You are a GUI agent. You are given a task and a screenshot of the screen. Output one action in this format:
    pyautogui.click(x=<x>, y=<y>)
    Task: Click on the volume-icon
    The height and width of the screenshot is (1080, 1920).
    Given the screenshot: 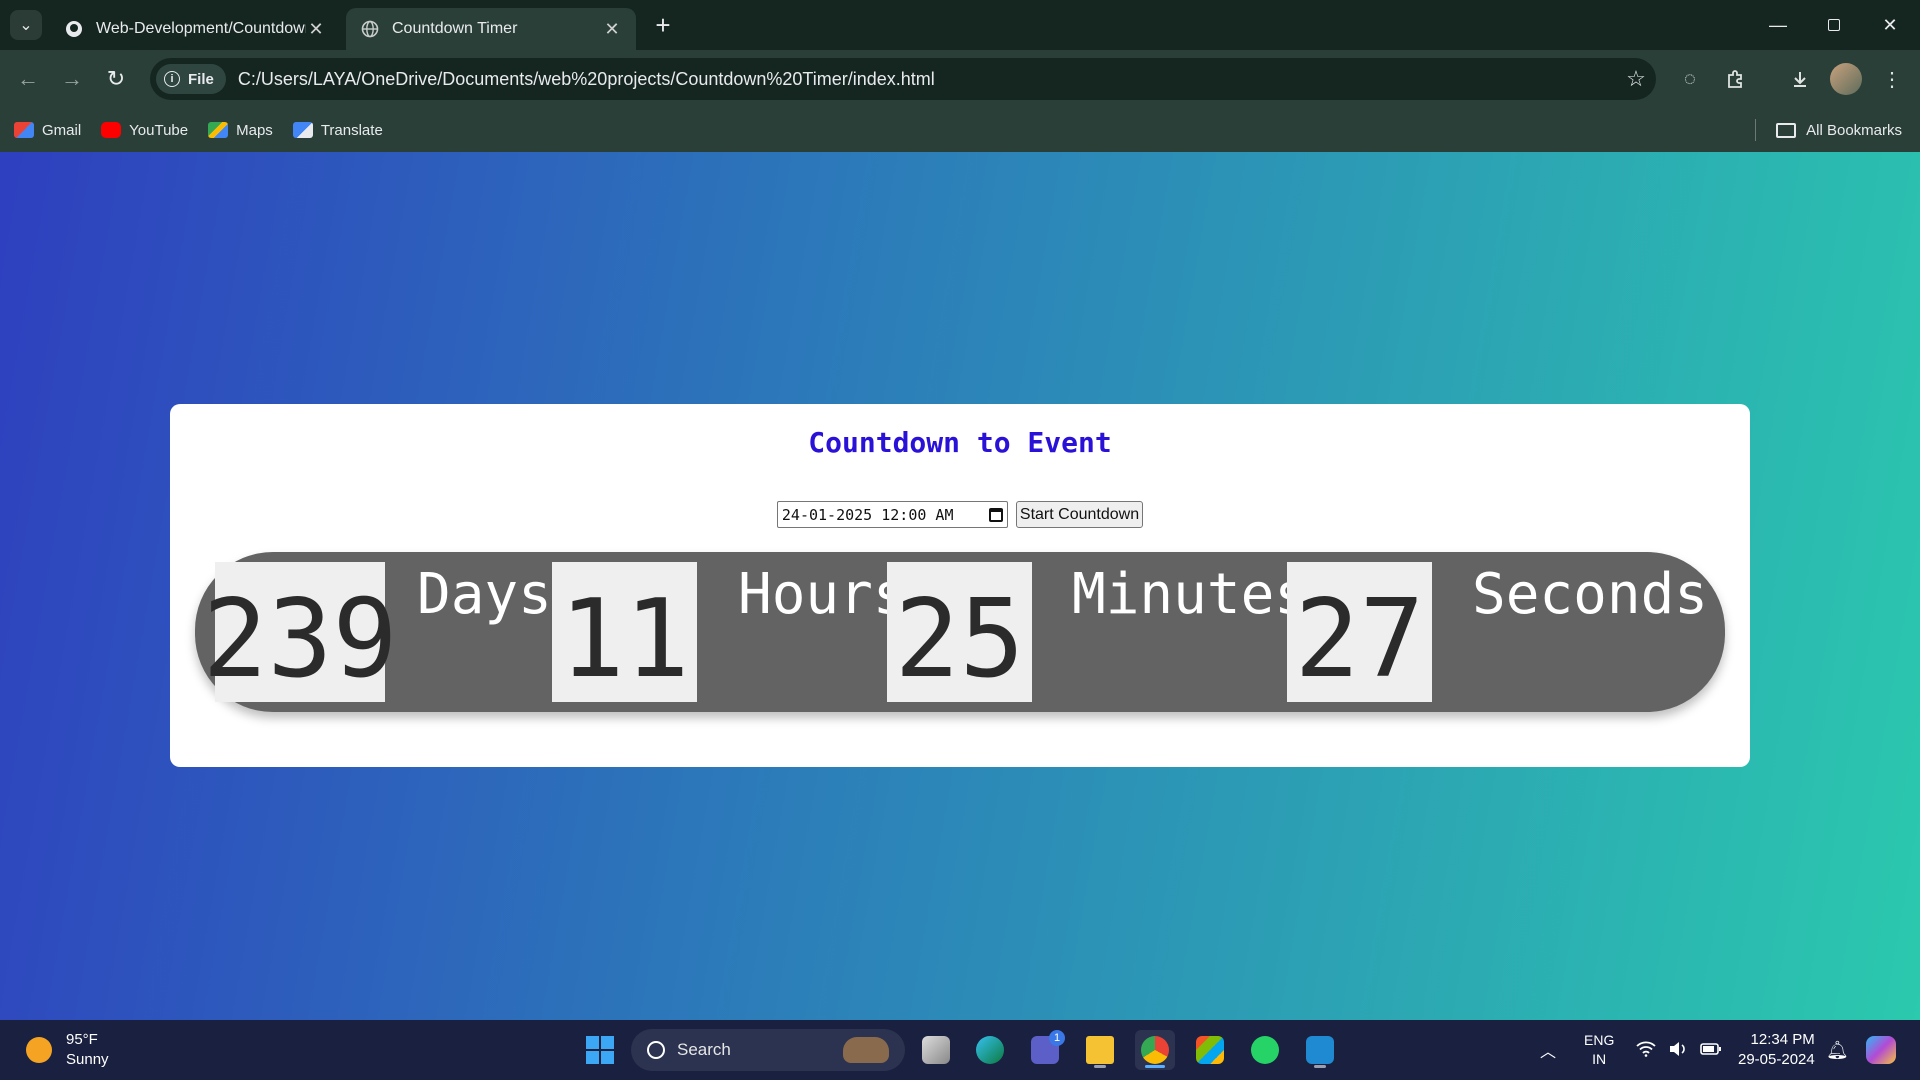 What is the action you would take?
    pyautogui.click(x=1678, y=1050)
    